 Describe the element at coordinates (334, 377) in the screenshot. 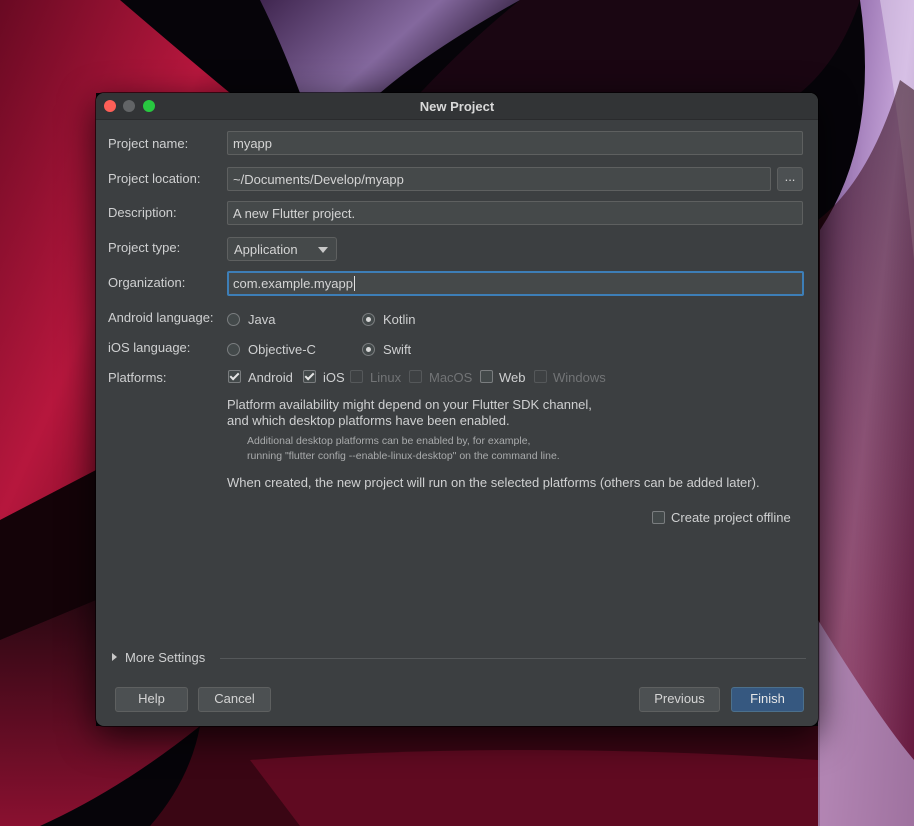

I see `platform-ios-label: iOS` at that location.